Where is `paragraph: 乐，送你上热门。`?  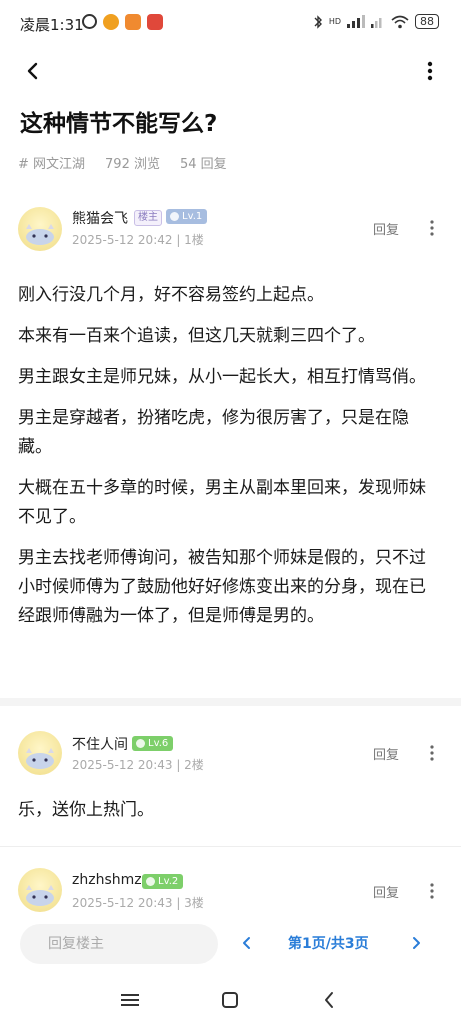 paragraph: 乐，送你上热门。 is located at coordinates (86, 810).